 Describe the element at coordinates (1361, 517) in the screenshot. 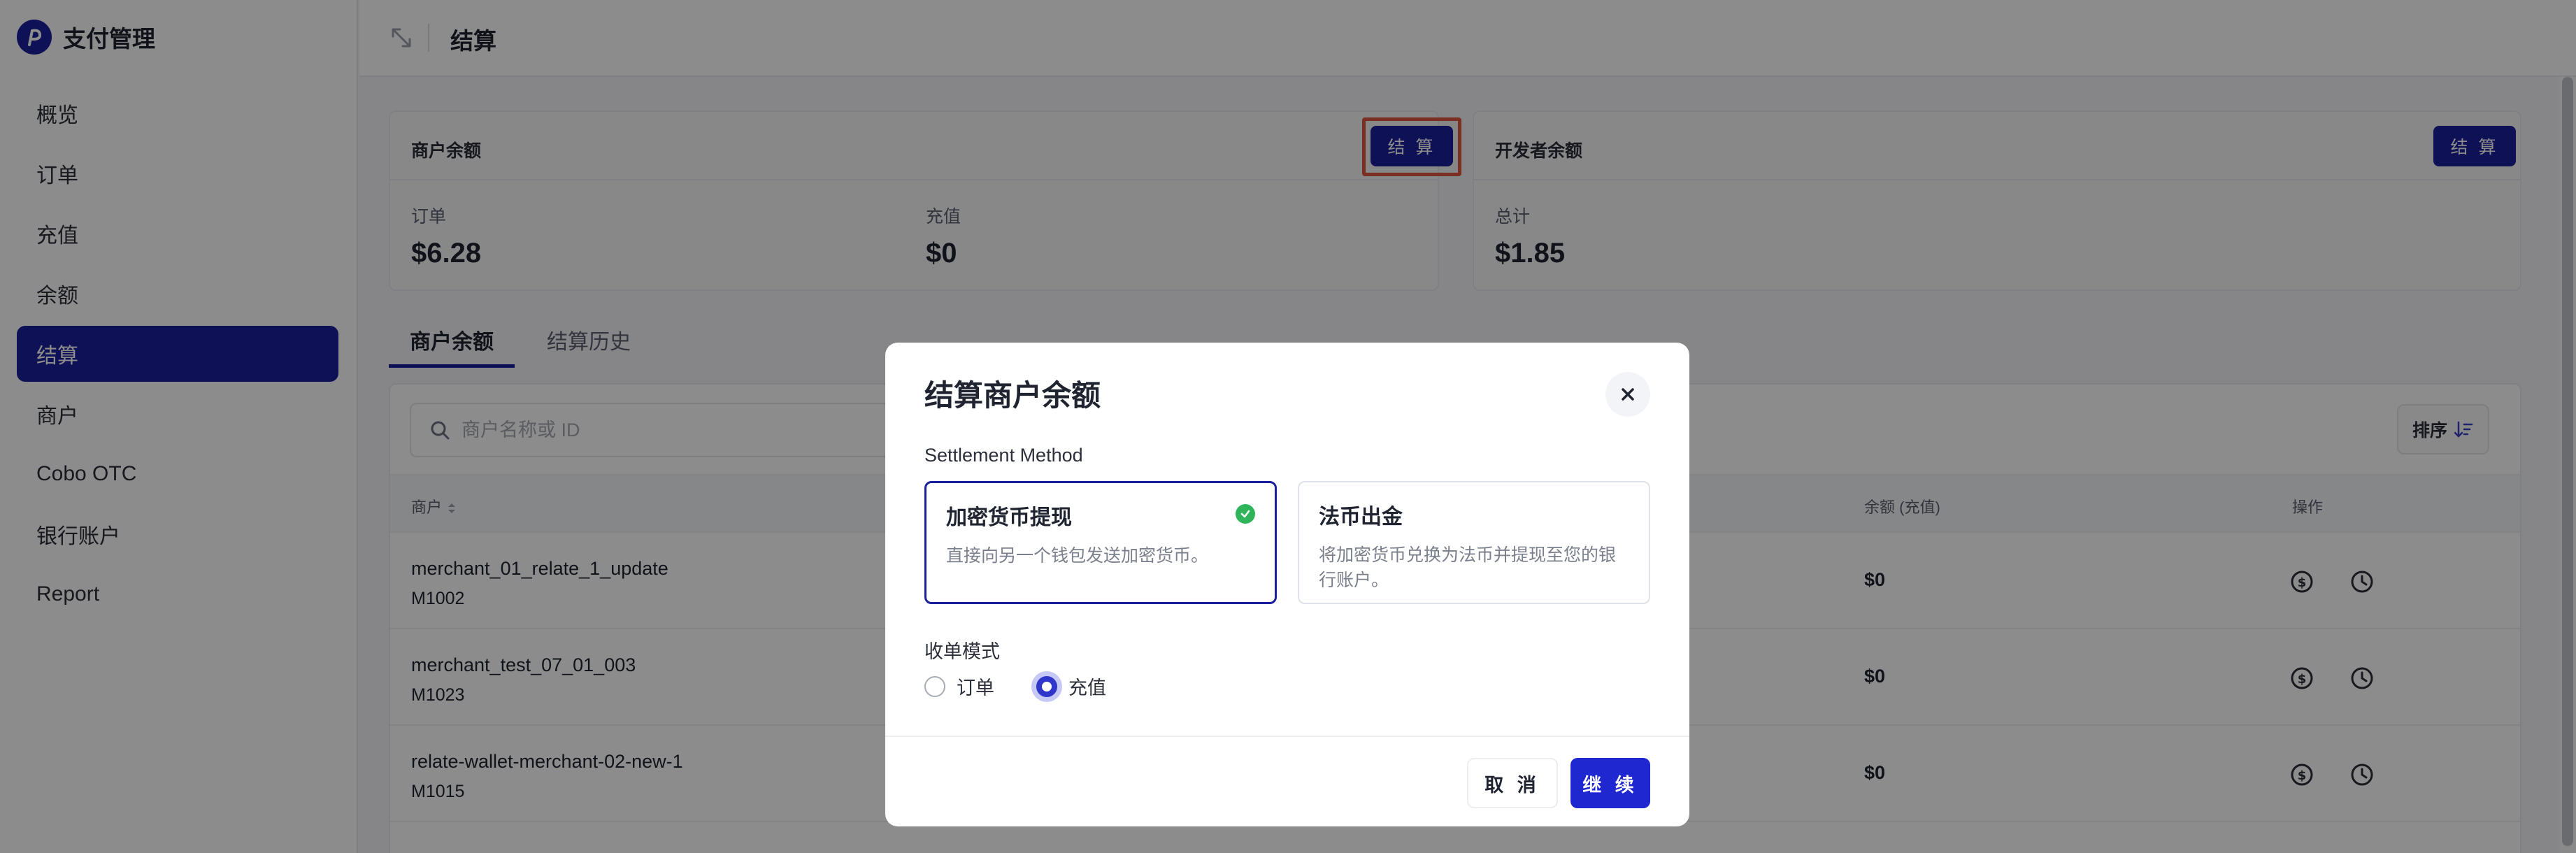

I see `option-title: 法币出金` at that location.